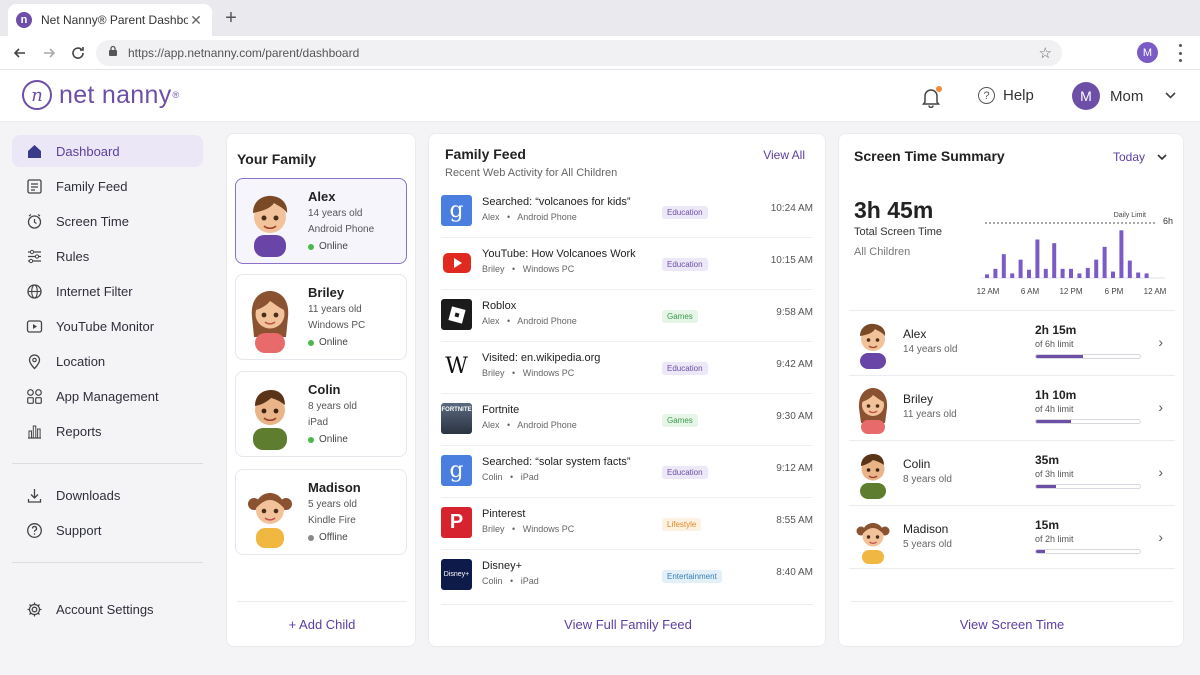 This screenshot has width=1200, height=675. What do you see at coordinates (270, 226) in the screenshot?
I see `child-avatar-alex` at bounding box center [270, 226].